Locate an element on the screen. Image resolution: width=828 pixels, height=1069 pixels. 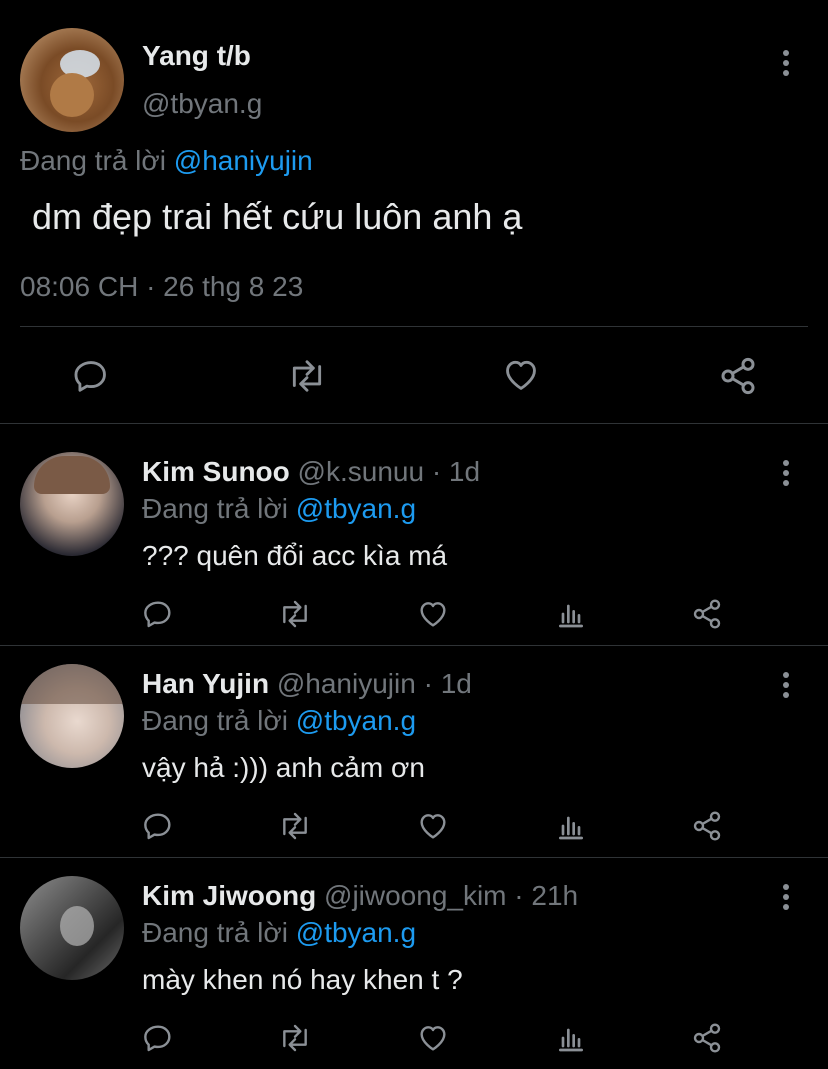
reply-header: Kim Sunoo @k.sunuu · 1d is located at coordinates (311, 472).